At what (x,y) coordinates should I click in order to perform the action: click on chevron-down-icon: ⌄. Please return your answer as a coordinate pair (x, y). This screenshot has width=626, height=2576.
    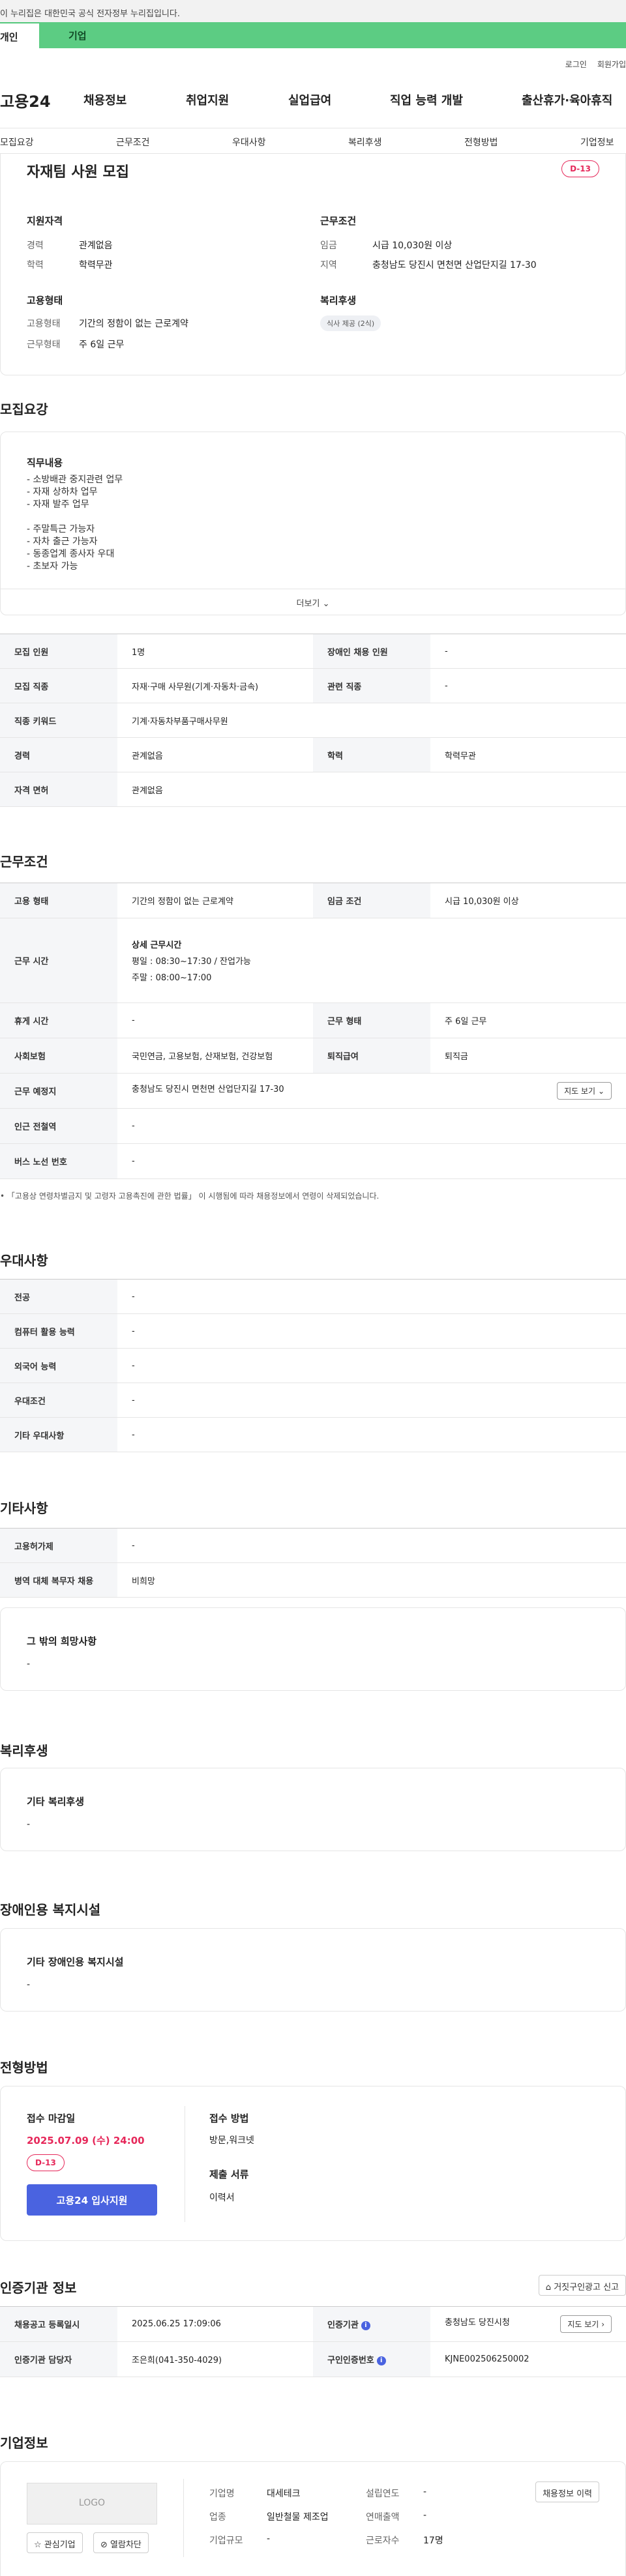
    Looking at the image, I should click on (600, 1091).